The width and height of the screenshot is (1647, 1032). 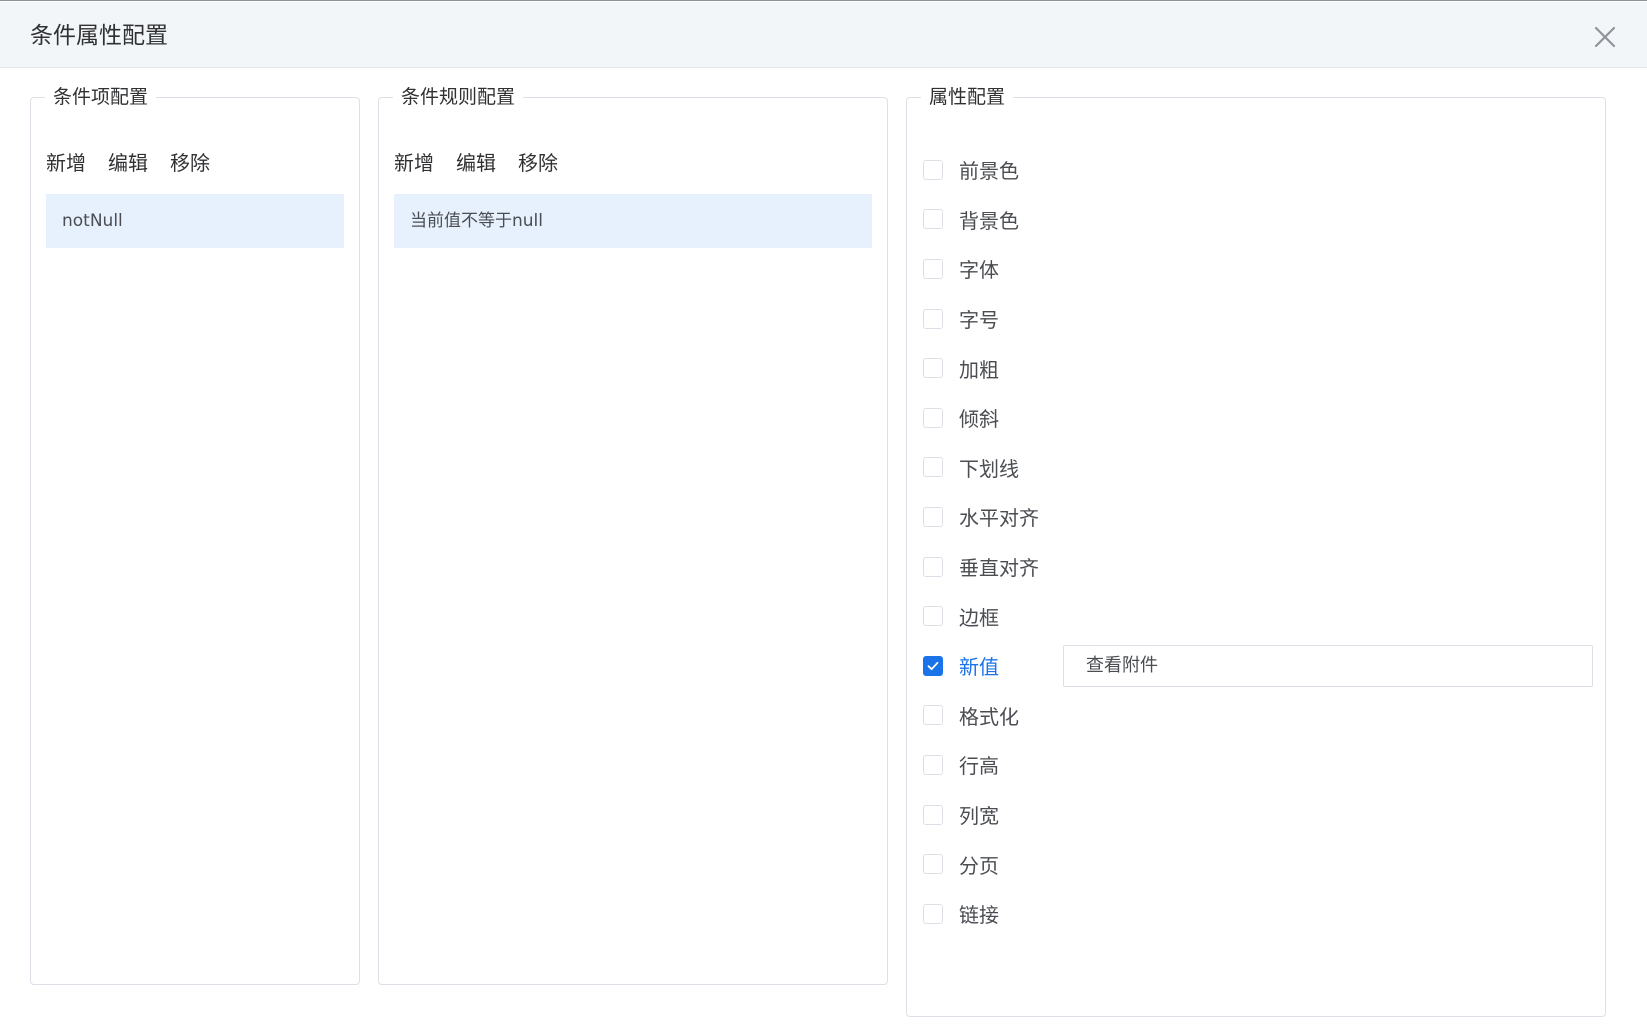 I want to click on attr-label: 列宽, so click(x=979, y=814).